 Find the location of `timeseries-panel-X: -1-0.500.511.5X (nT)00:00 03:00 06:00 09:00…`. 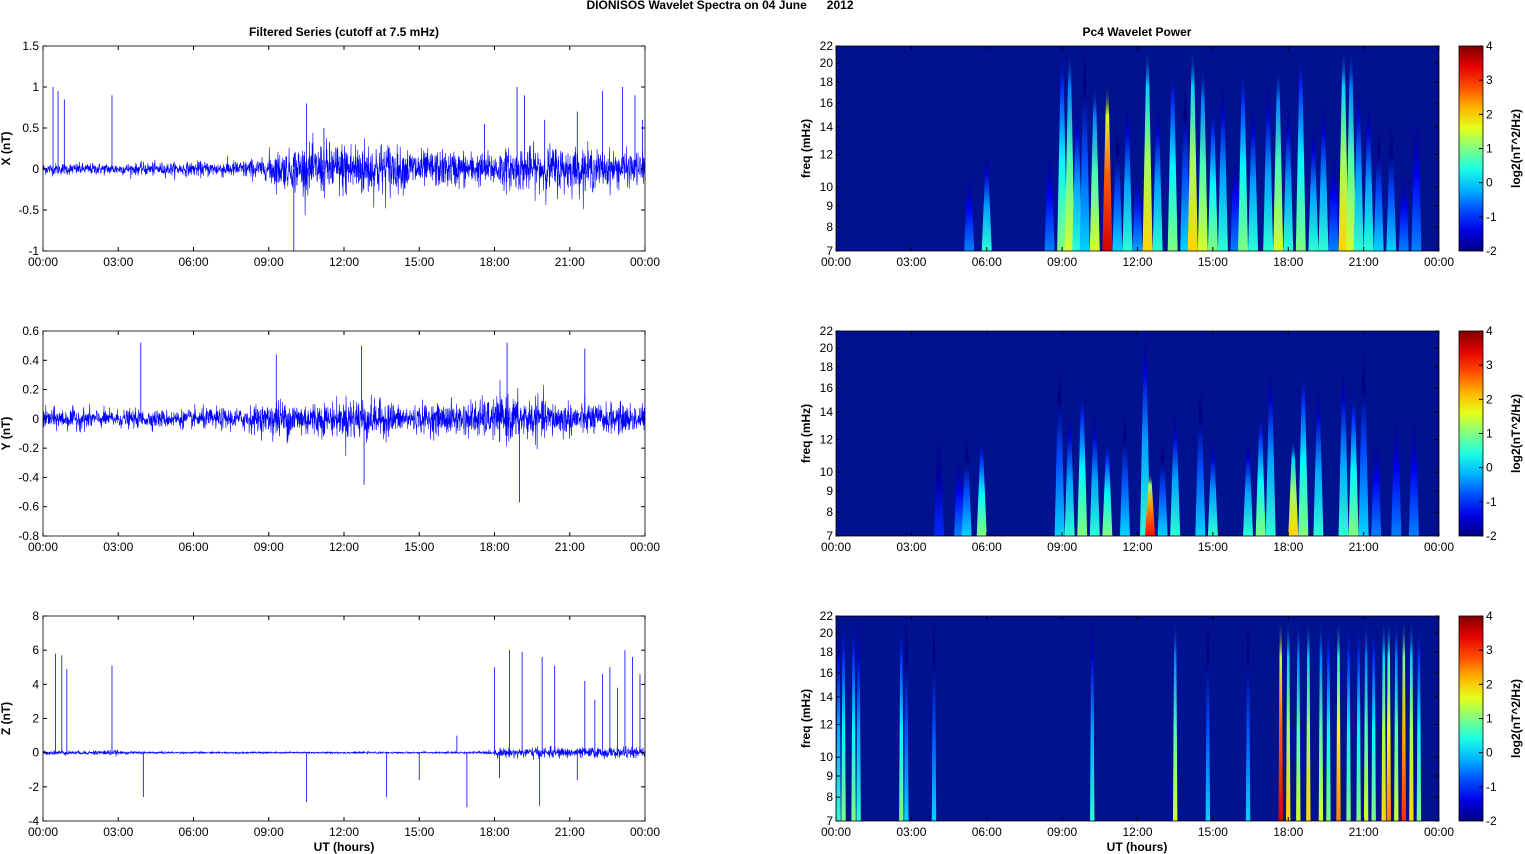

timeseries-panel-X: -1-0.500.511.5X (nT)00:00 03:00 06:00 09:00… is located at coordinates (330, 154).